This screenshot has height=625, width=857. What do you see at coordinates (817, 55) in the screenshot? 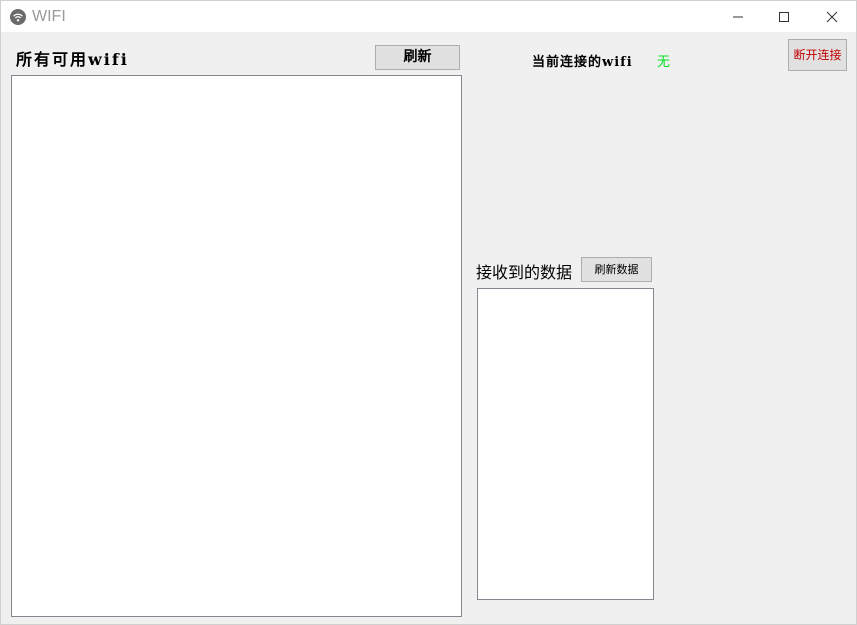
I see `disconnect-button: 断开连接` at bounding box center [817, 55].